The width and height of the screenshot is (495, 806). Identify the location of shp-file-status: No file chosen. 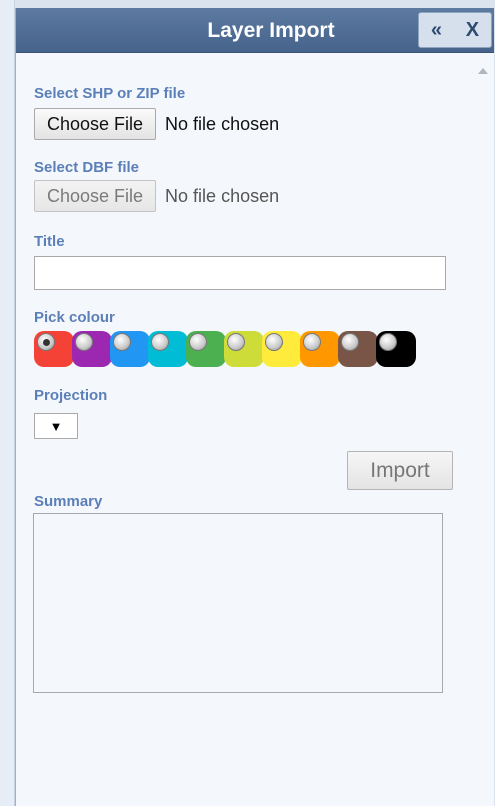
(222, 123).